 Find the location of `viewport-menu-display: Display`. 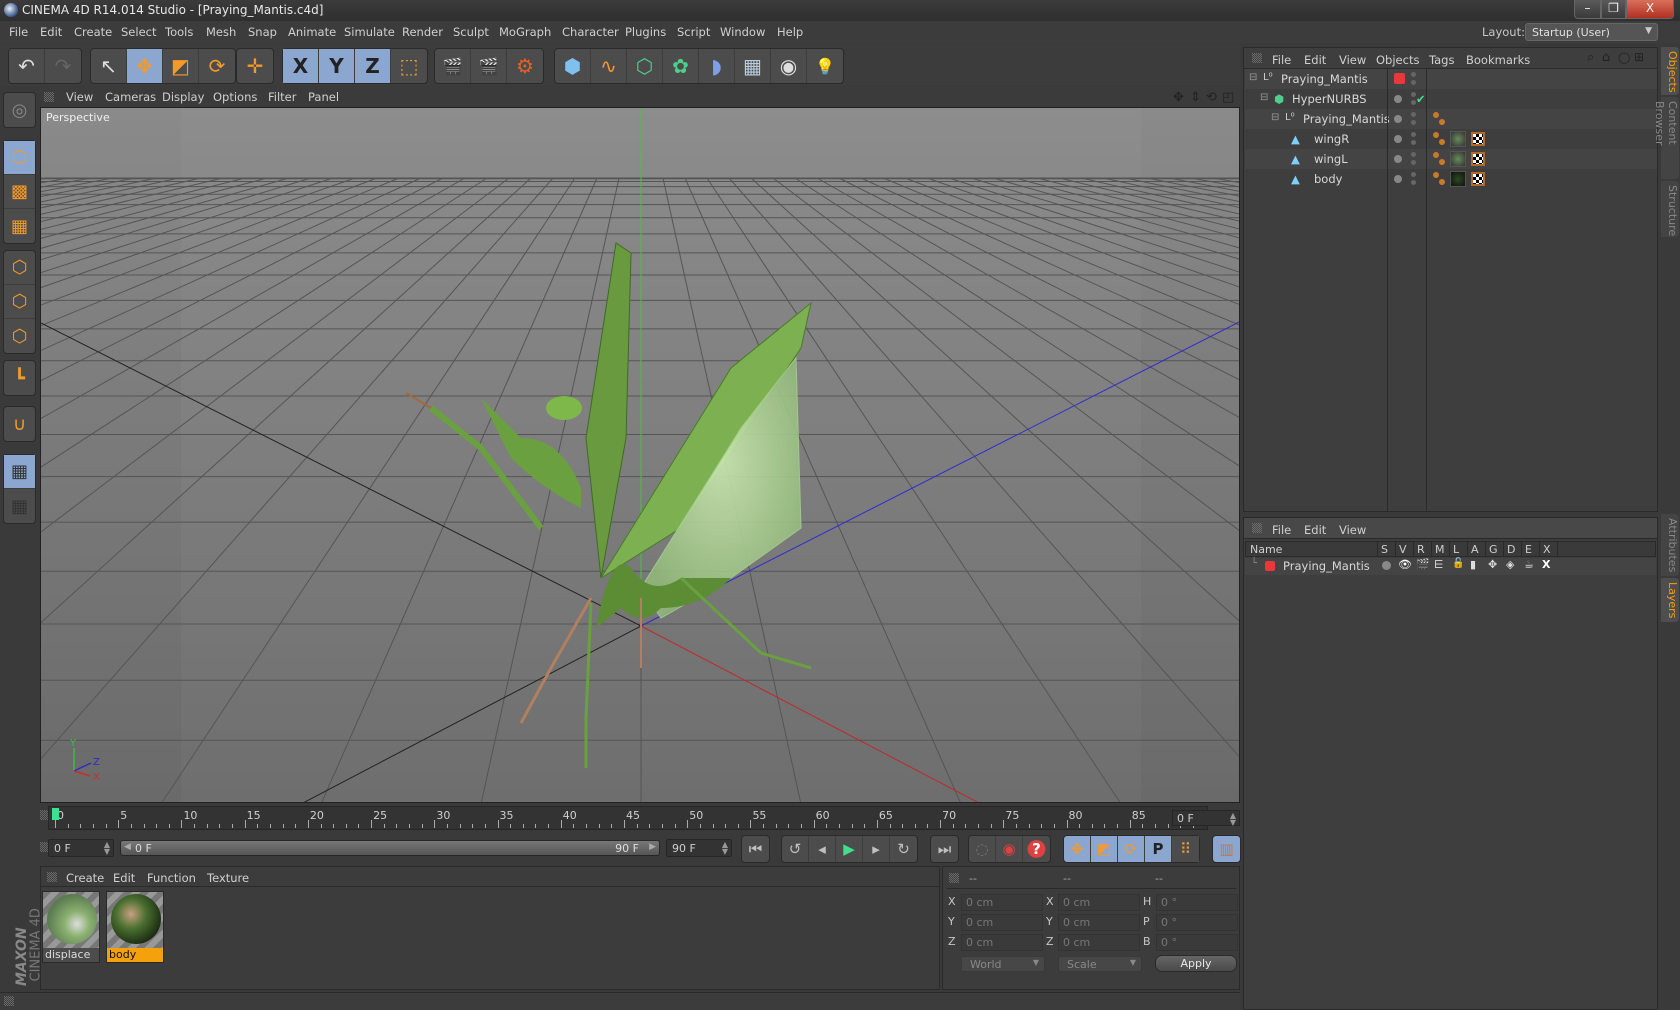

viewport-menu-display: Display is located at coordinates (183, 97).